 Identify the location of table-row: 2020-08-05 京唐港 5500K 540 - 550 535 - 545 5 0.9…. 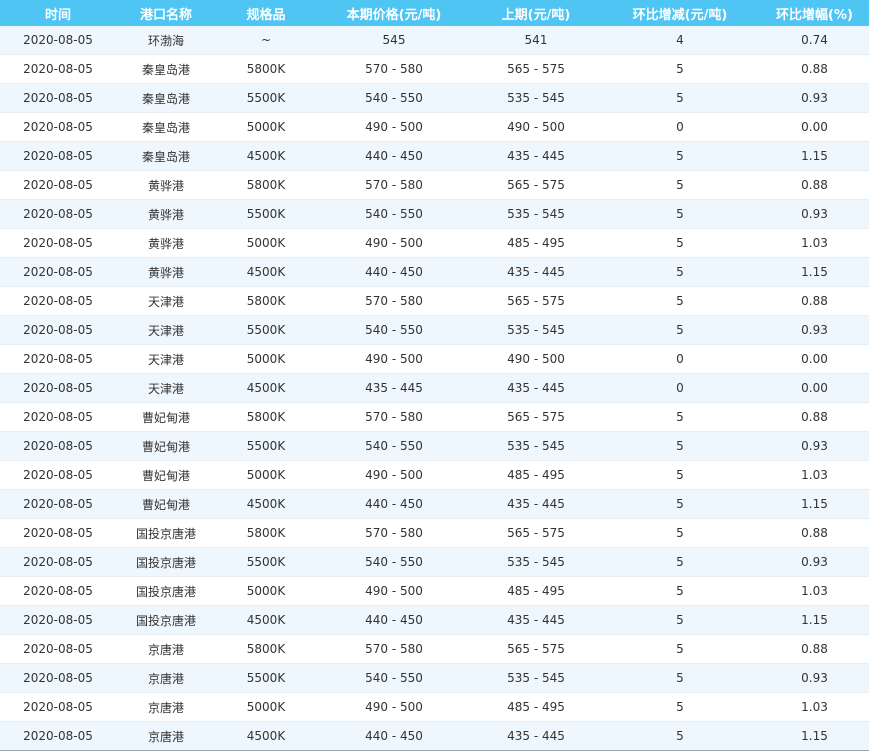
(434, 678).